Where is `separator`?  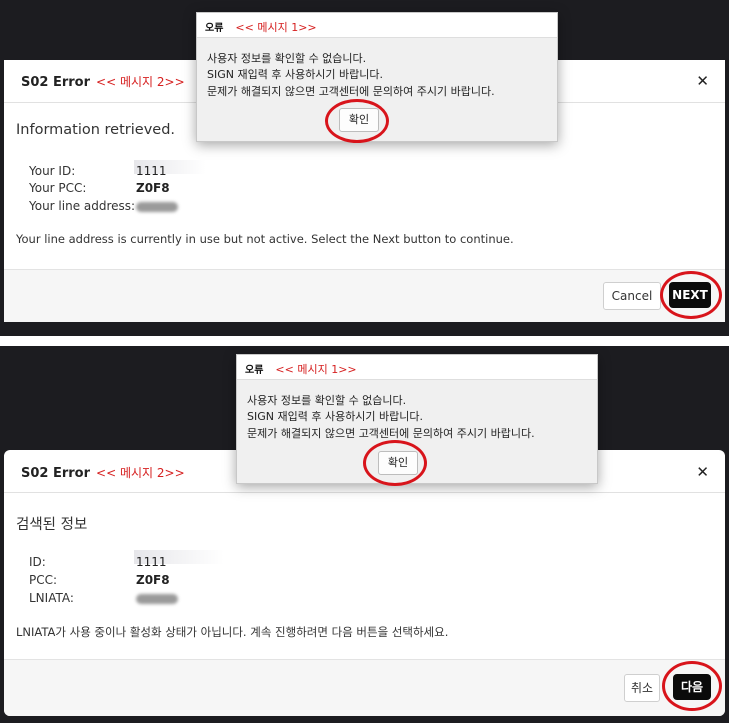
separator is located at coordinates (364, 341).